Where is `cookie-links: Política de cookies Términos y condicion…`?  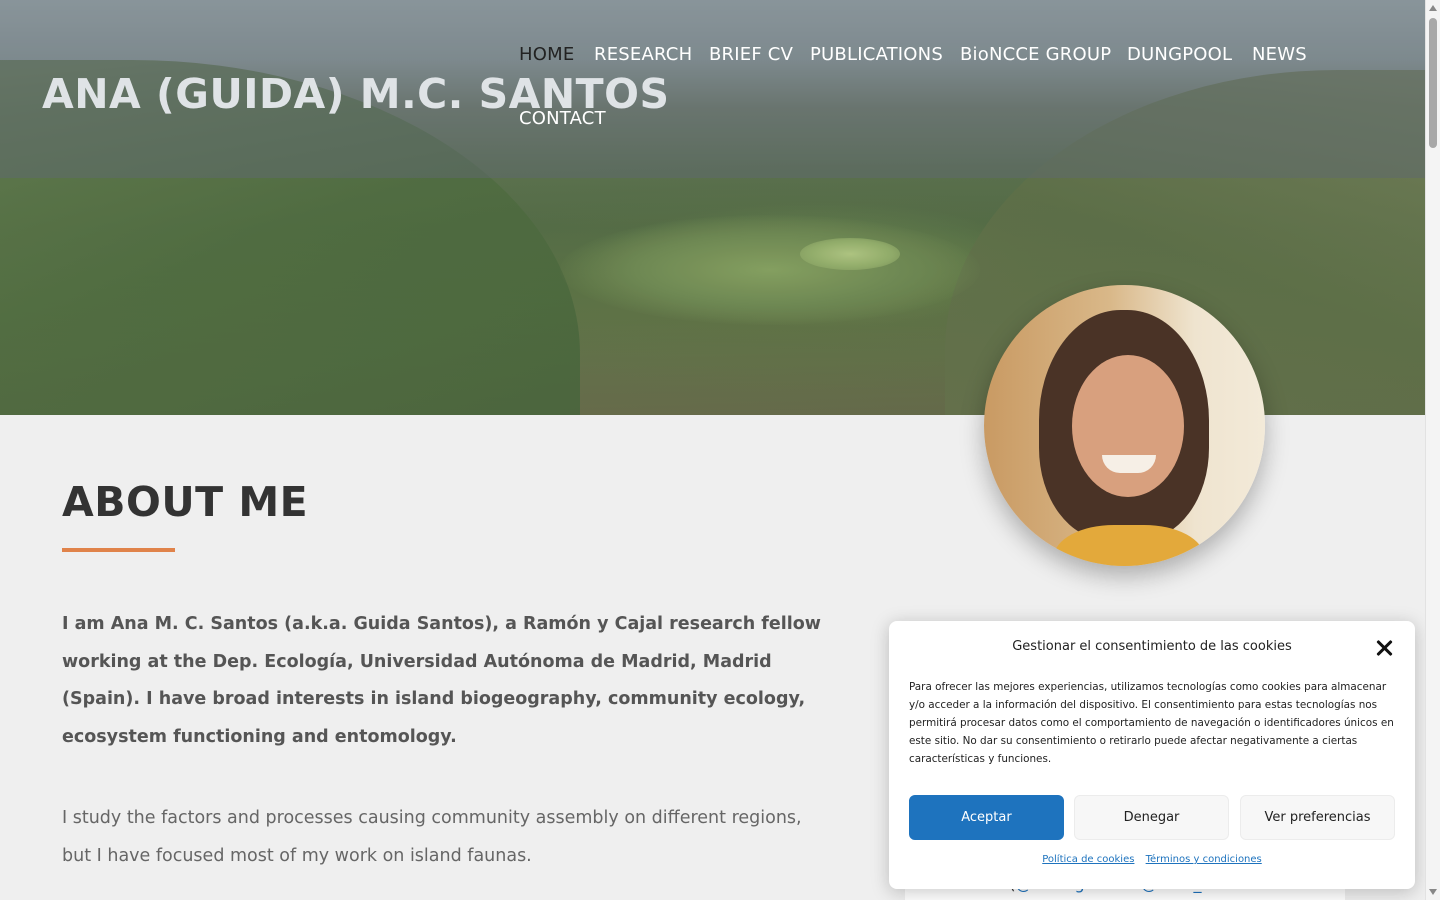 cookie-links: Política de cookies Términos y condicion… is located at coordinates (1152, 859).